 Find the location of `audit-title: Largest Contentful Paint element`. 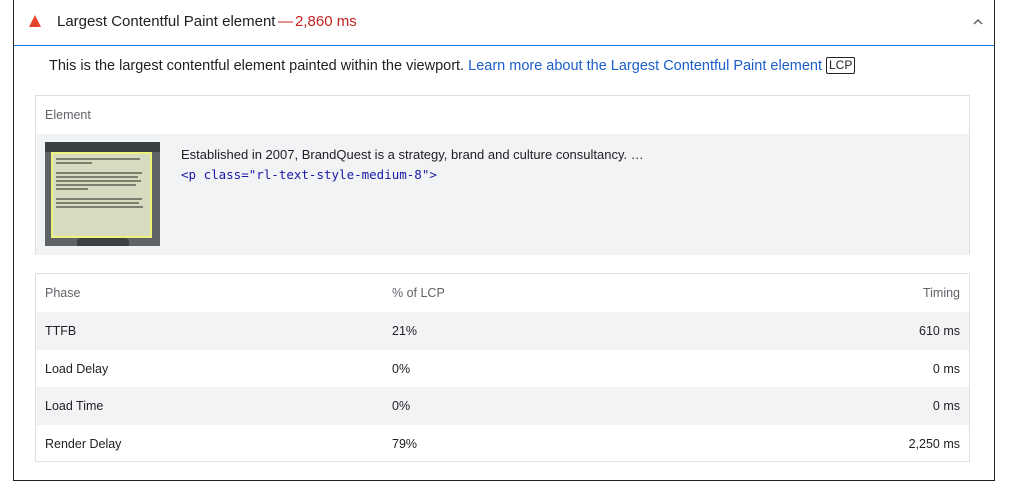

audit-title: Largest Contentful Paint element is located at coordinates (166, 21).